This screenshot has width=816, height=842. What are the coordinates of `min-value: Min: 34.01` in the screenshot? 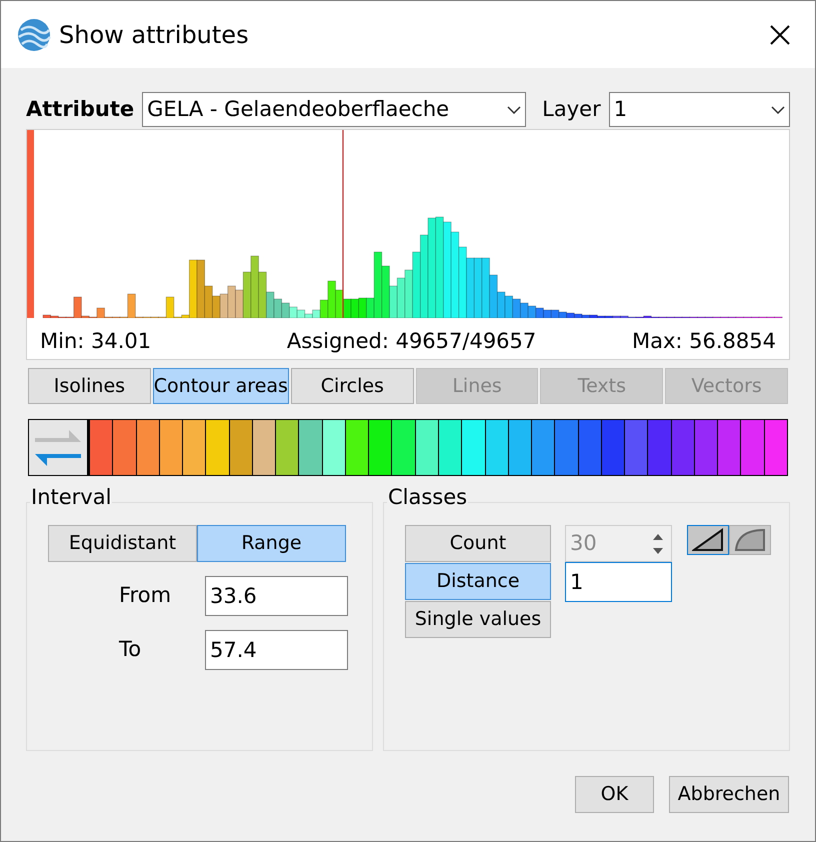 It's located at (96, 341).